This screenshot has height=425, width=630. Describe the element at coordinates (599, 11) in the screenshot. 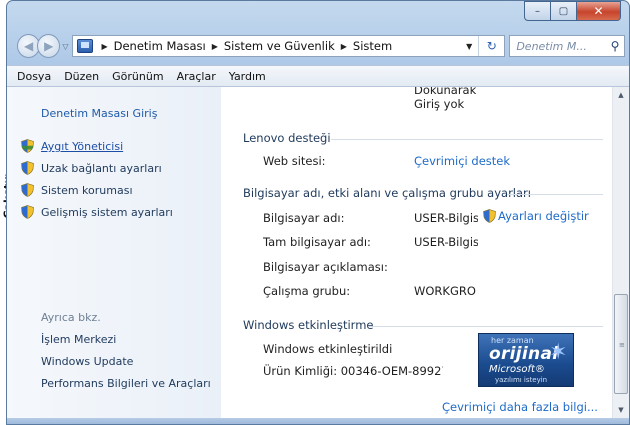

I see `close-button: ✕` at that location.